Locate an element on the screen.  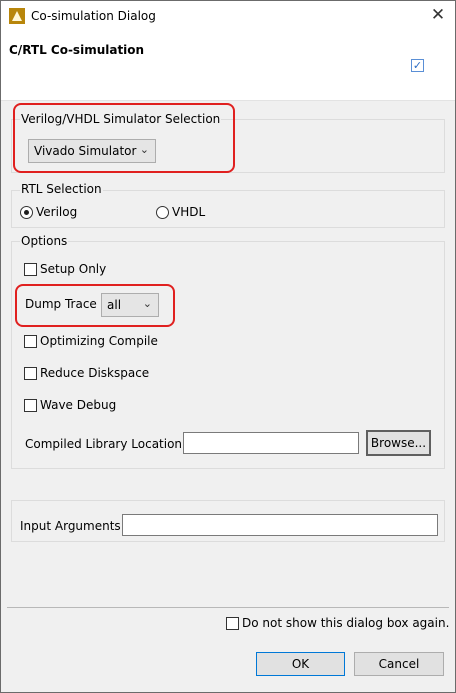
dont-show-checkbox: Do not show this dialog box again. is located at coordinates (337, 623).